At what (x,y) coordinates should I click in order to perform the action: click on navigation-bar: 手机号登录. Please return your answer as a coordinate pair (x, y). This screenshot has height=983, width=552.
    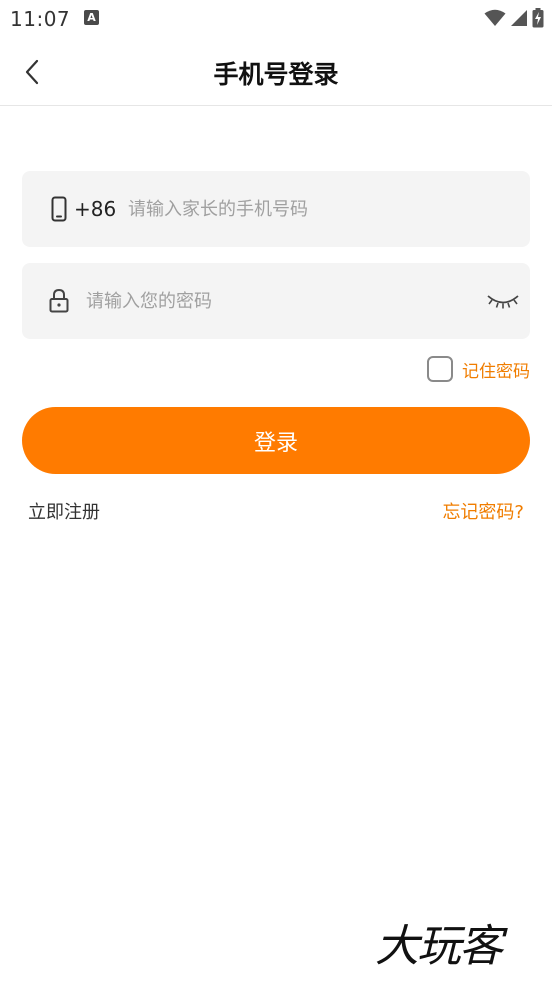
    Looking at the image, I should click on (276, 72).